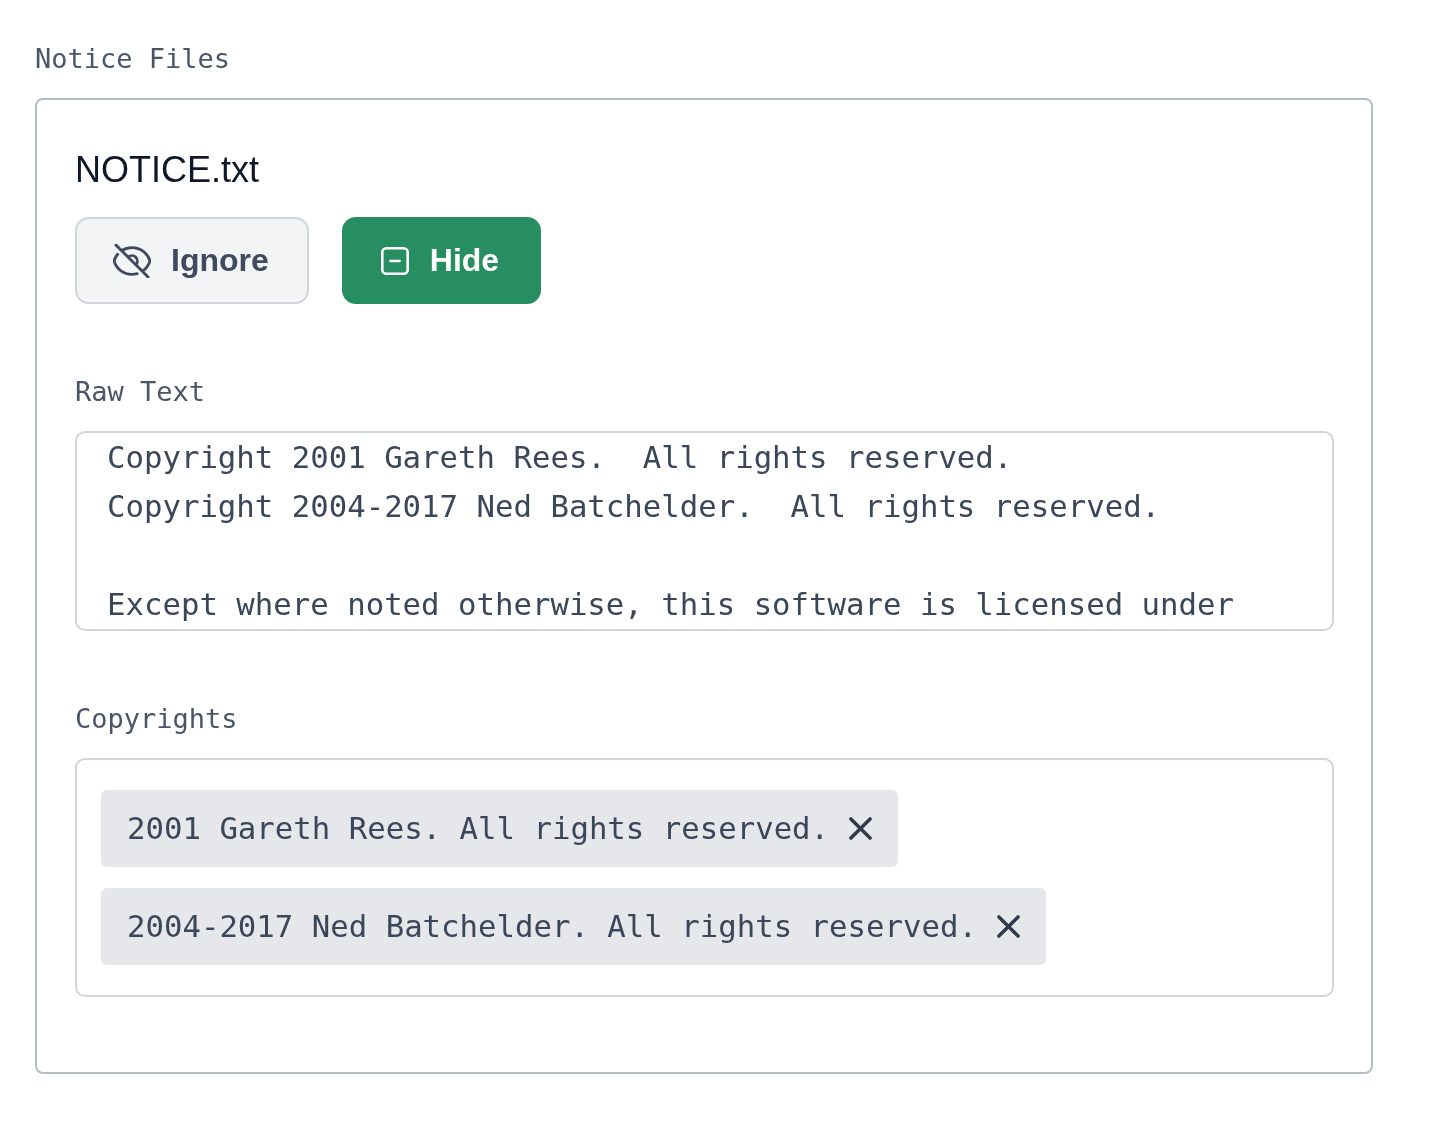 This screenshot has width=1438, height=1128. What do you see at coordinates (478, 828) in the screenshot?
I see `copyright-text: 2001 Gareth Rees. All rights reserved.` at bounding box center [478, 828].